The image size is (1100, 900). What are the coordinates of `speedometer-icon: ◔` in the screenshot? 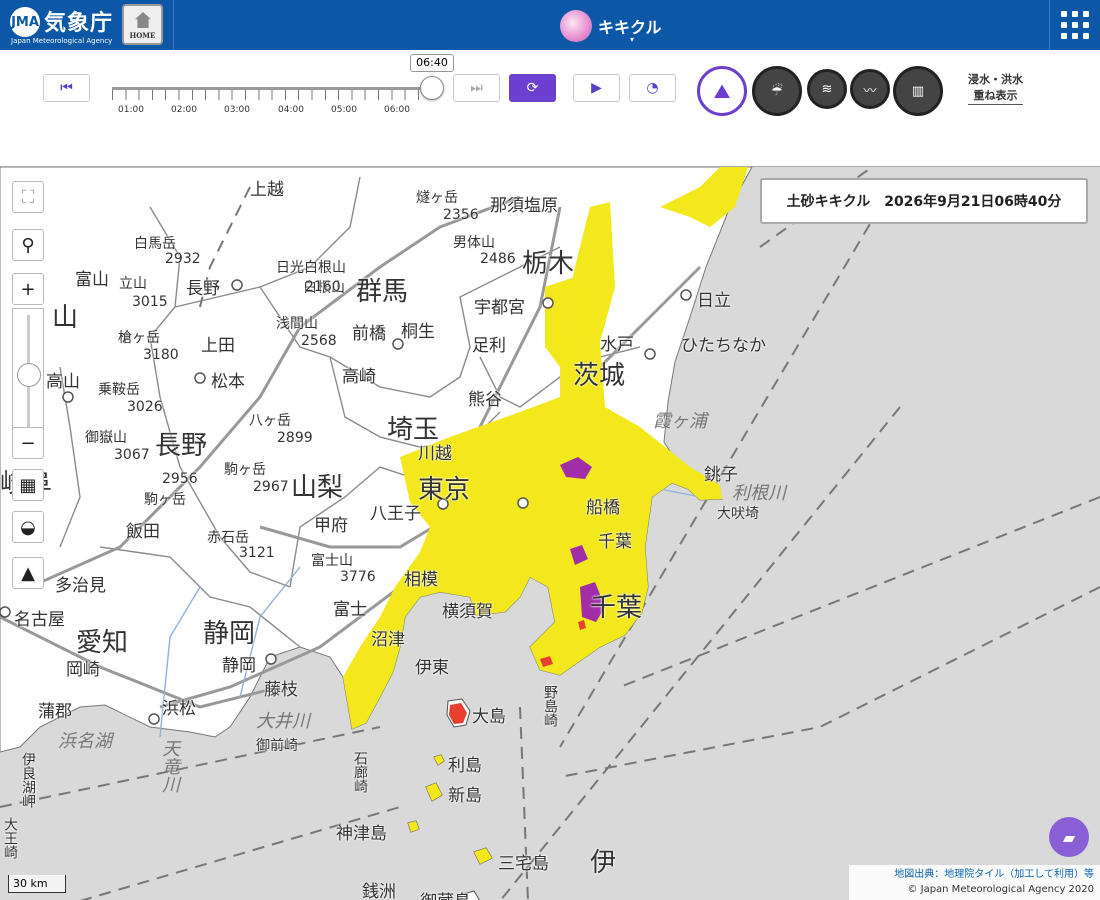 It's located at (652, 88).